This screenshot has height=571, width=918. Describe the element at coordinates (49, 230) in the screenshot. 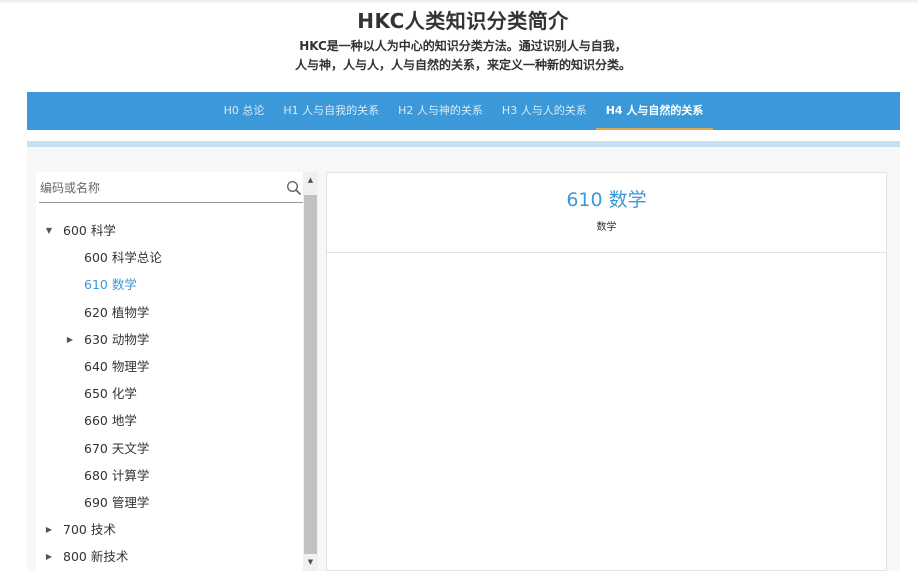

I see `triangle-down-icon: ▼` at that location.